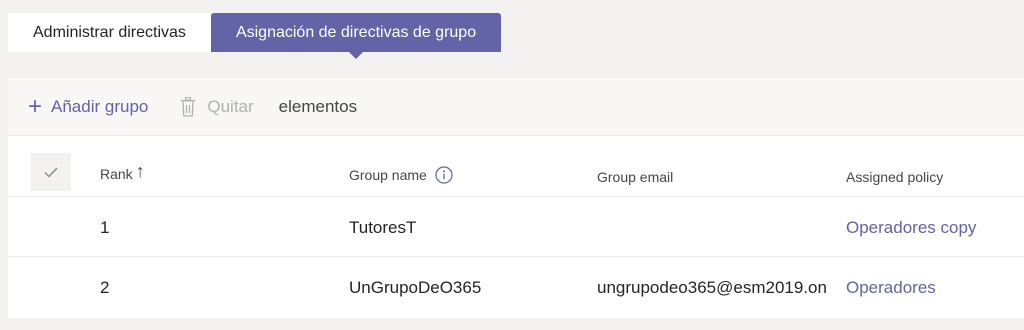  I want to click on remove-button: Quitar, so click(217, 106).